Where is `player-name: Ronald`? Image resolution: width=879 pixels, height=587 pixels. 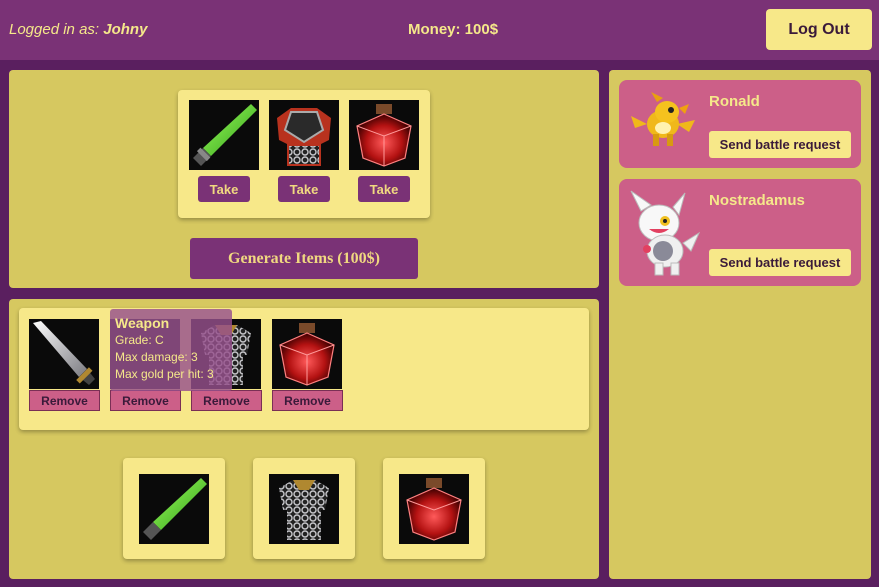
player-name: Ronald is located at coordinates (734, 101).